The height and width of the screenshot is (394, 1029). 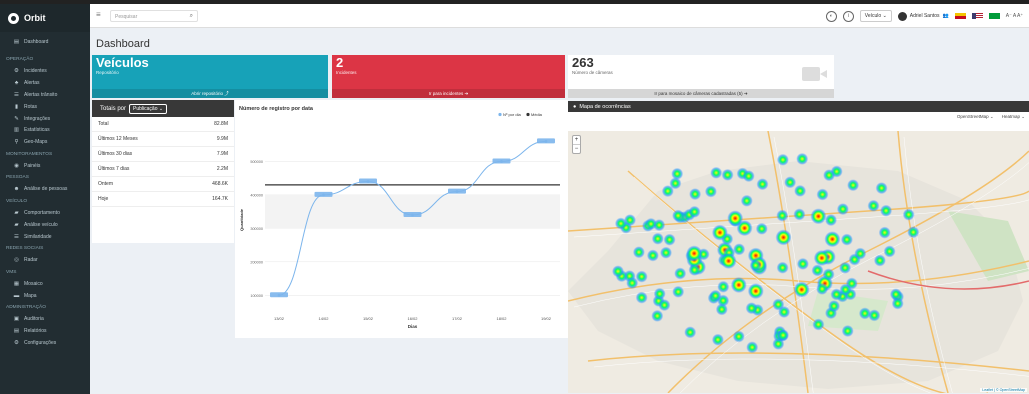 What do you see at coordinates (16, 165) in the screenshot?
I see `eye-icon: ◉` at bounding box center [16, 165].